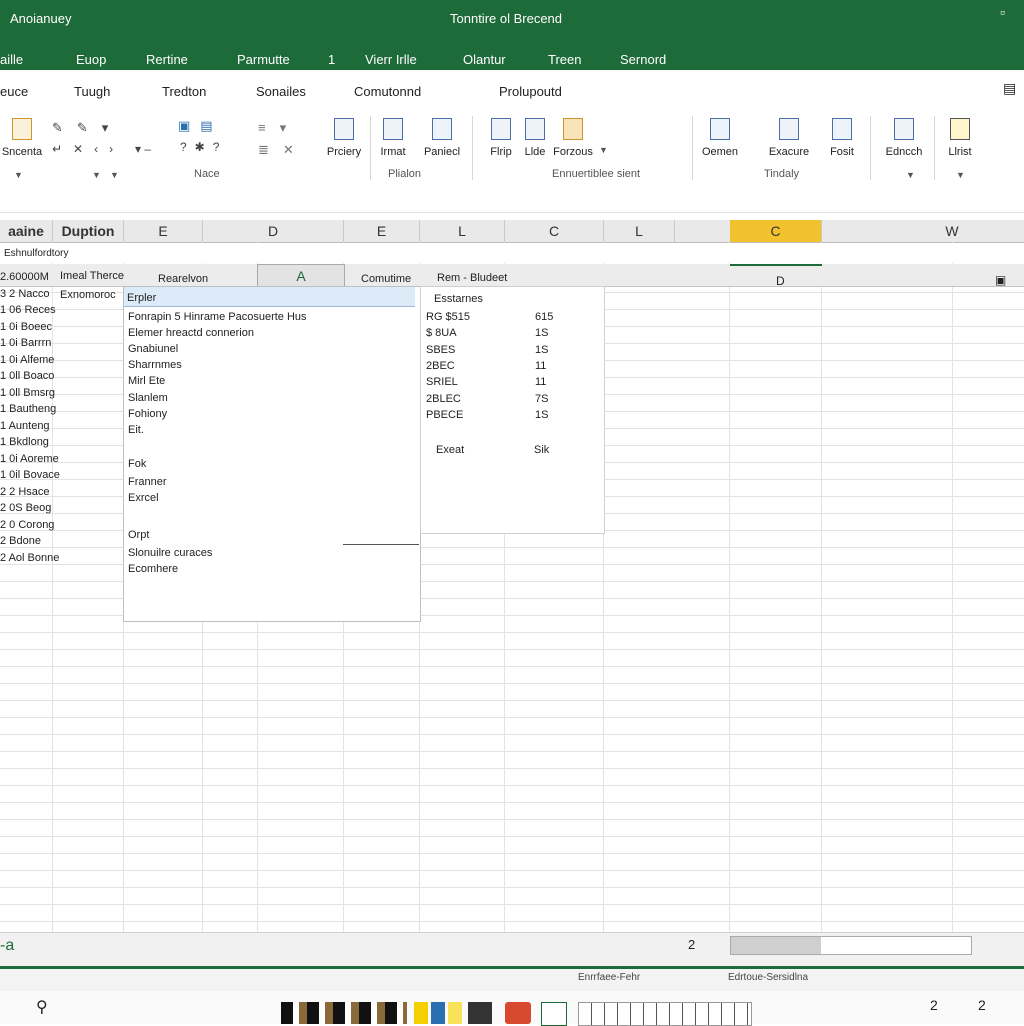  Describe the element at coordinates (851, 945) in the screenshot. I see `horizontal-scrollbar` at that location.